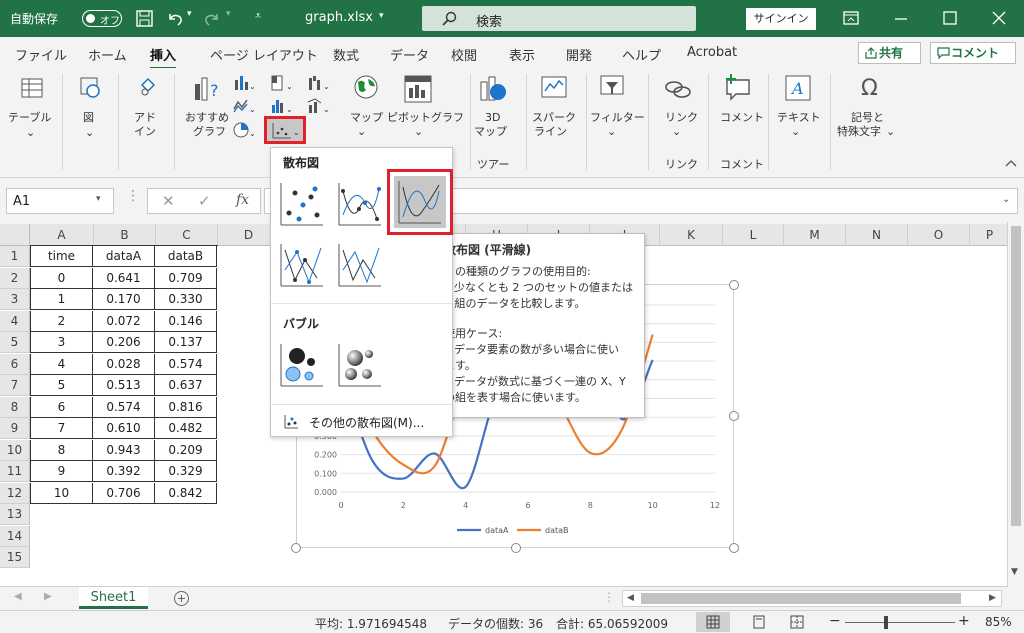  What do you see at coordinates (835, 621) in the screenshot?
I see `zoom-out-icon: −` at bounding box center [835, 621].